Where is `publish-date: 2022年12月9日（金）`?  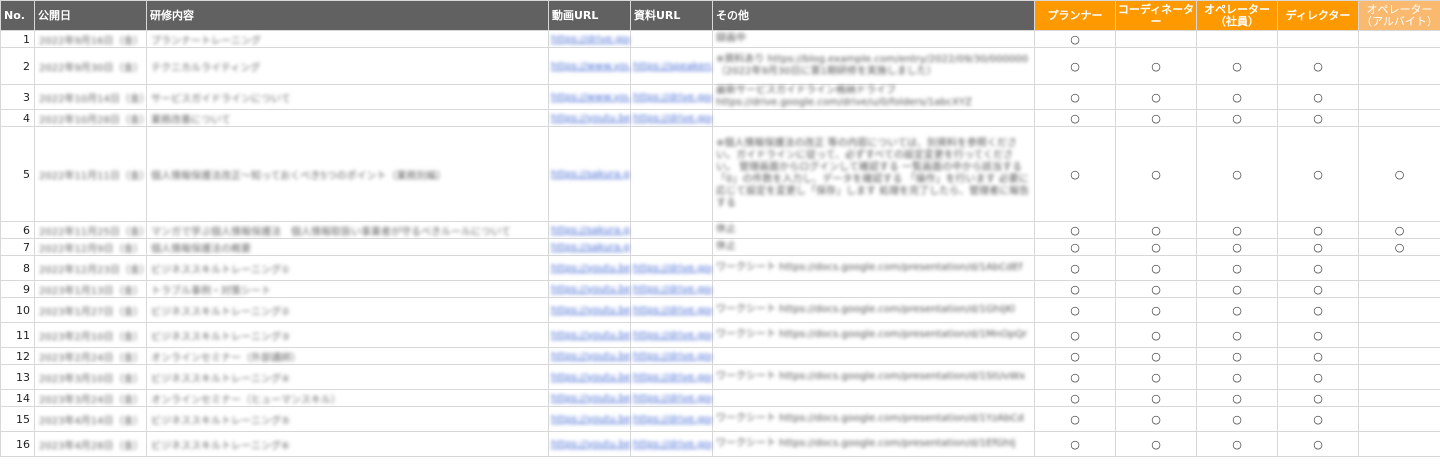
publish-date: 2022年12月9日（金） is located at coordinates (90, 247).